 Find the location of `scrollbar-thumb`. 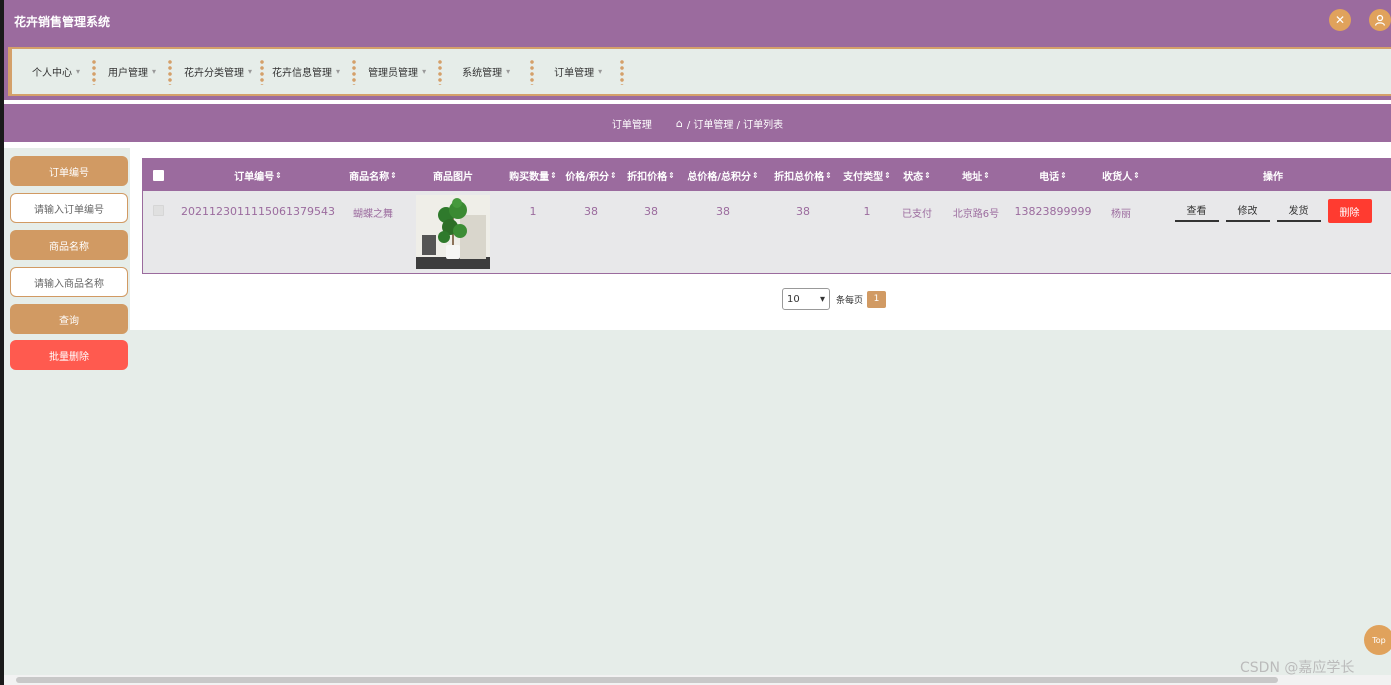

scrollbar-thumb is located at coordinates (647, 680).